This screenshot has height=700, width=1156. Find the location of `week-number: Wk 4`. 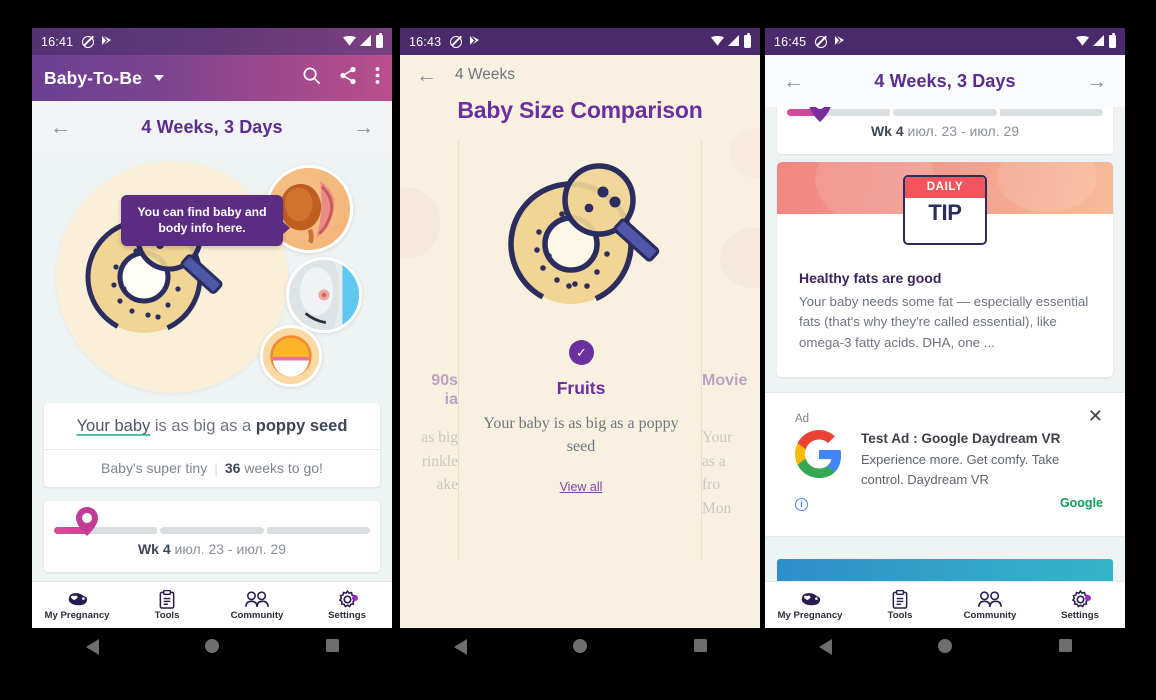

week-number: Wk 4 is located at coordinates (154, 549).